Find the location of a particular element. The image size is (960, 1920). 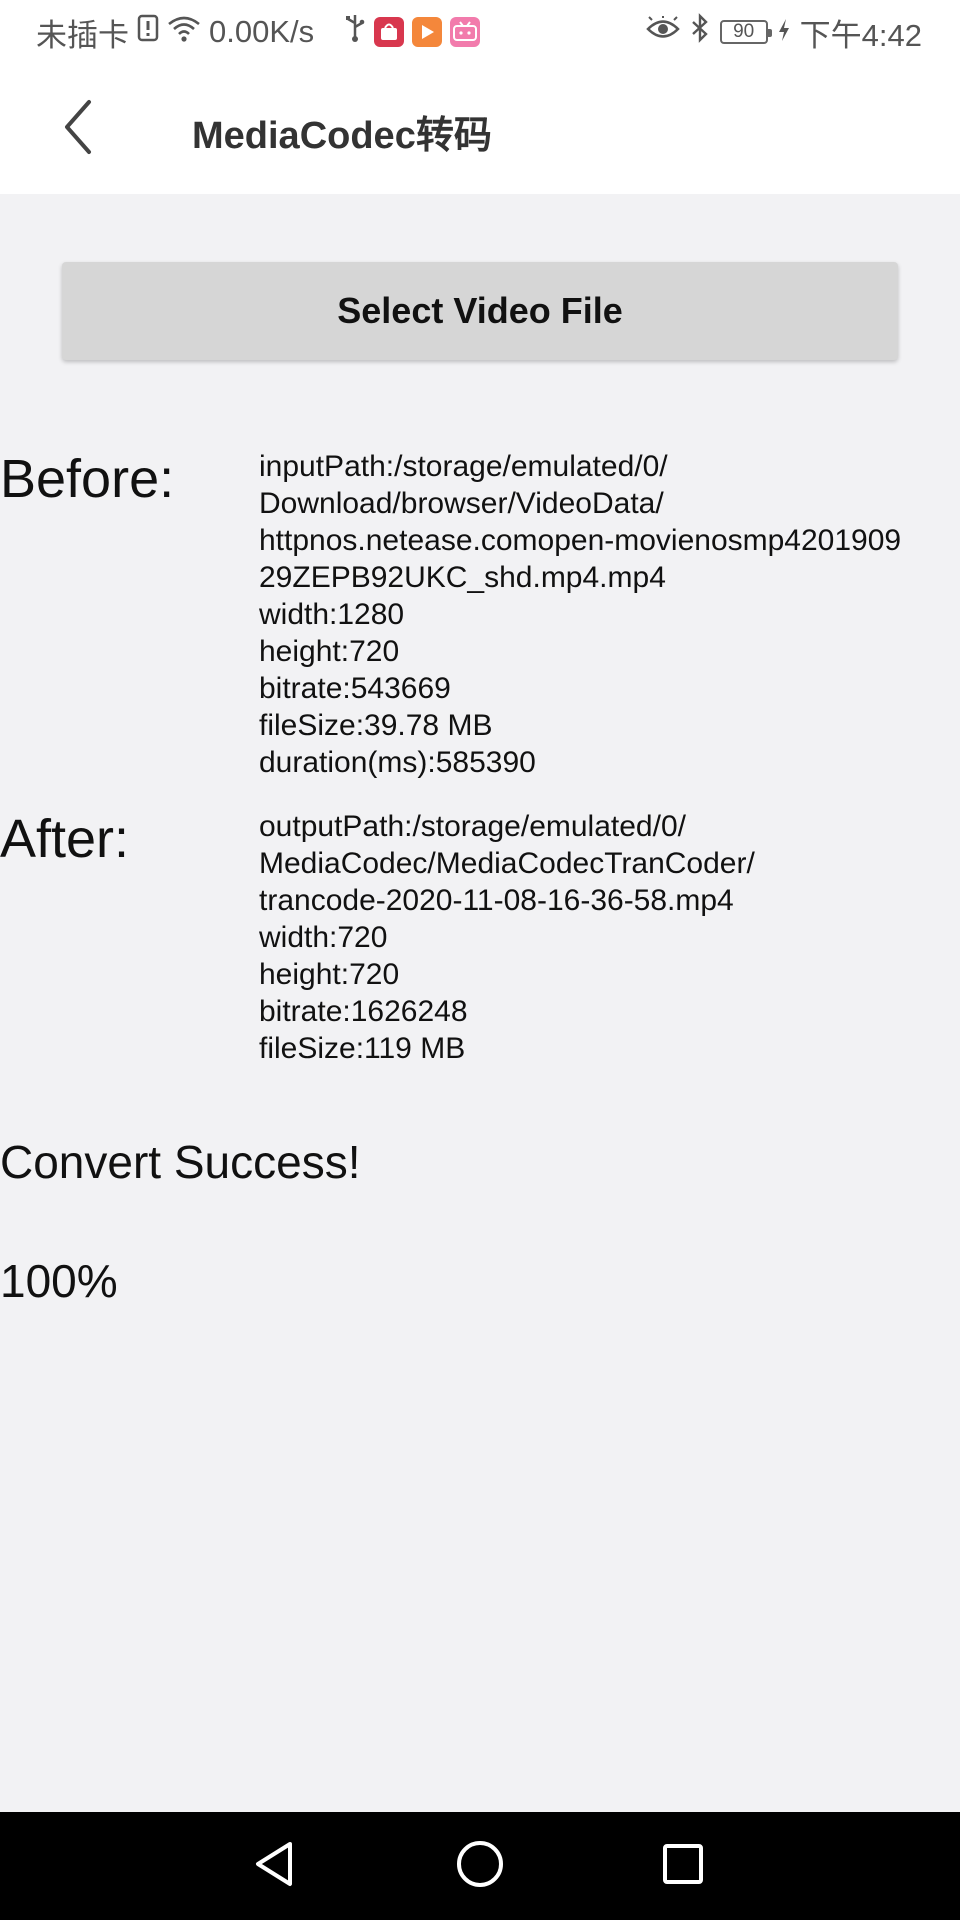

progress-percent-text: 100% is located at coordinates (59, 1281).